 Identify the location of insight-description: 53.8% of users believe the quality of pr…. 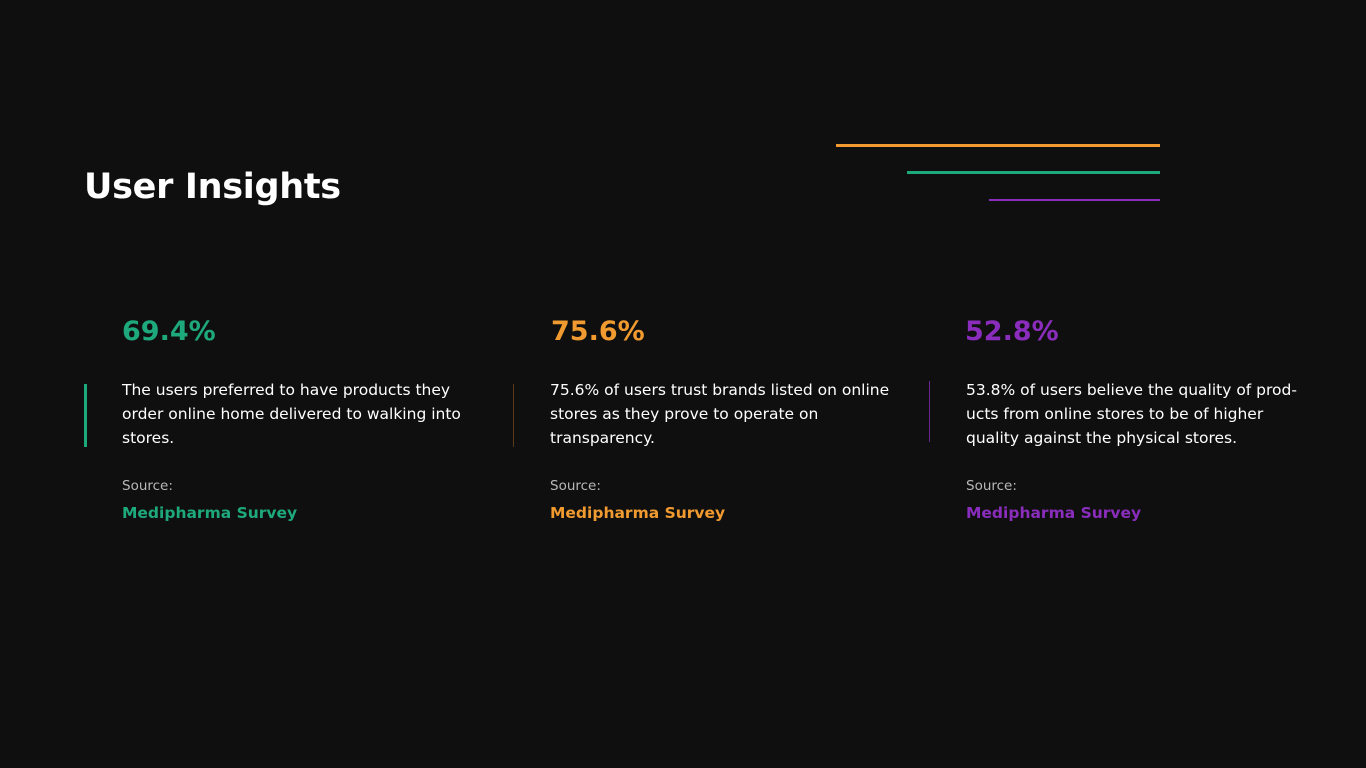
(1131, 414).